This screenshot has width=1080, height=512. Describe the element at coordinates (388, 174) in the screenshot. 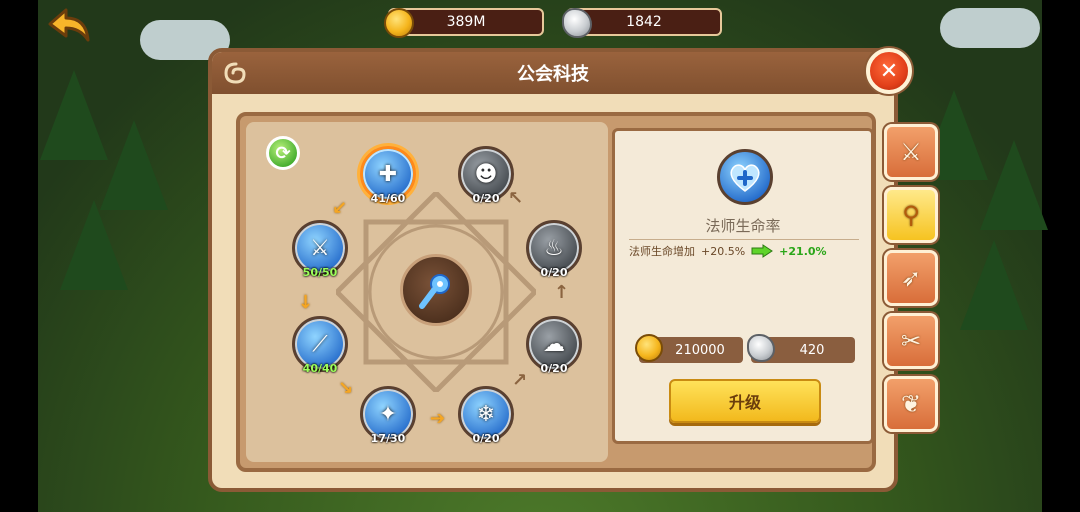

I see `mage-hp-heart-icon: ✚` at that location.